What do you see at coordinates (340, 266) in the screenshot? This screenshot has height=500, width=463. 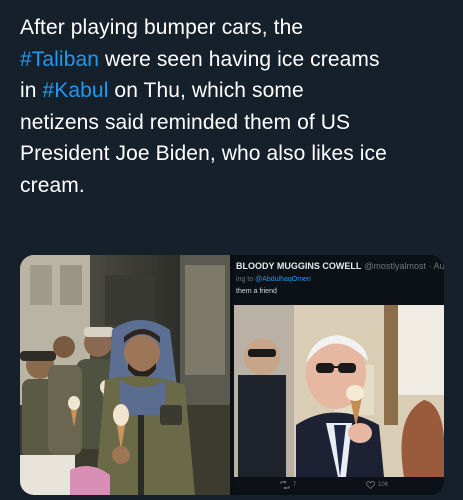 I see `embedded-author: BLOODY MUGGINS COWELL @mostlyalmost · Aug` at bounding box center [340, 266].